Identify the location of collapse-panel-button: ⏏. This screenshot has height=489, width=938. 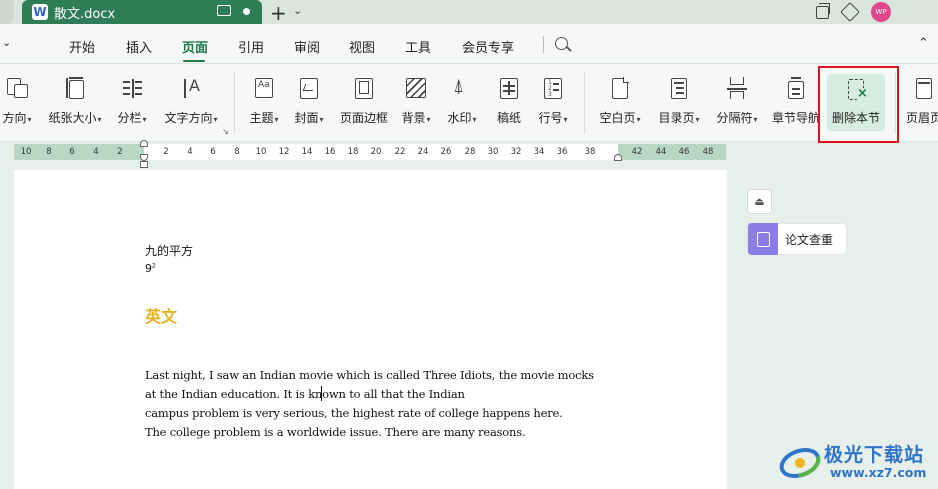
(759, 201).